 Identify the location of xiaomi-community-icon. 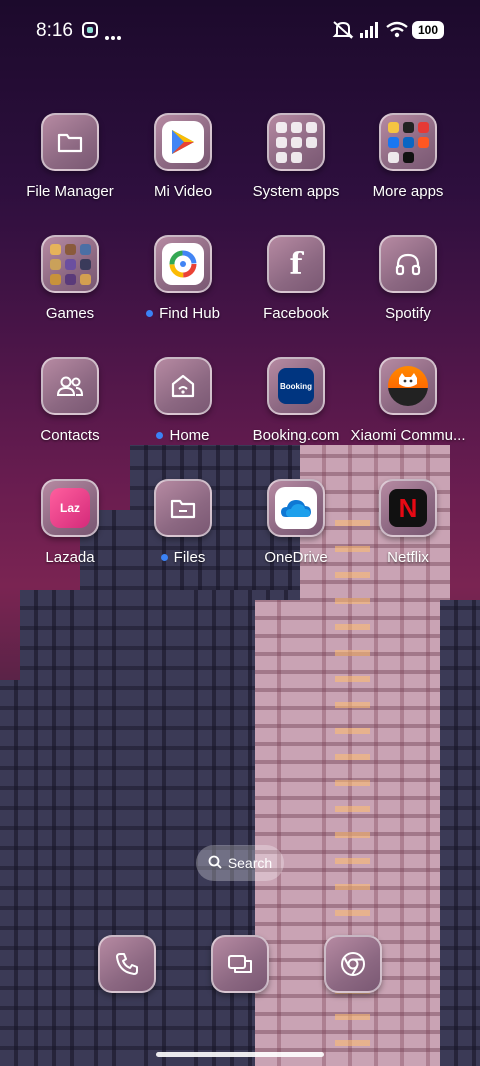
(408, 386).